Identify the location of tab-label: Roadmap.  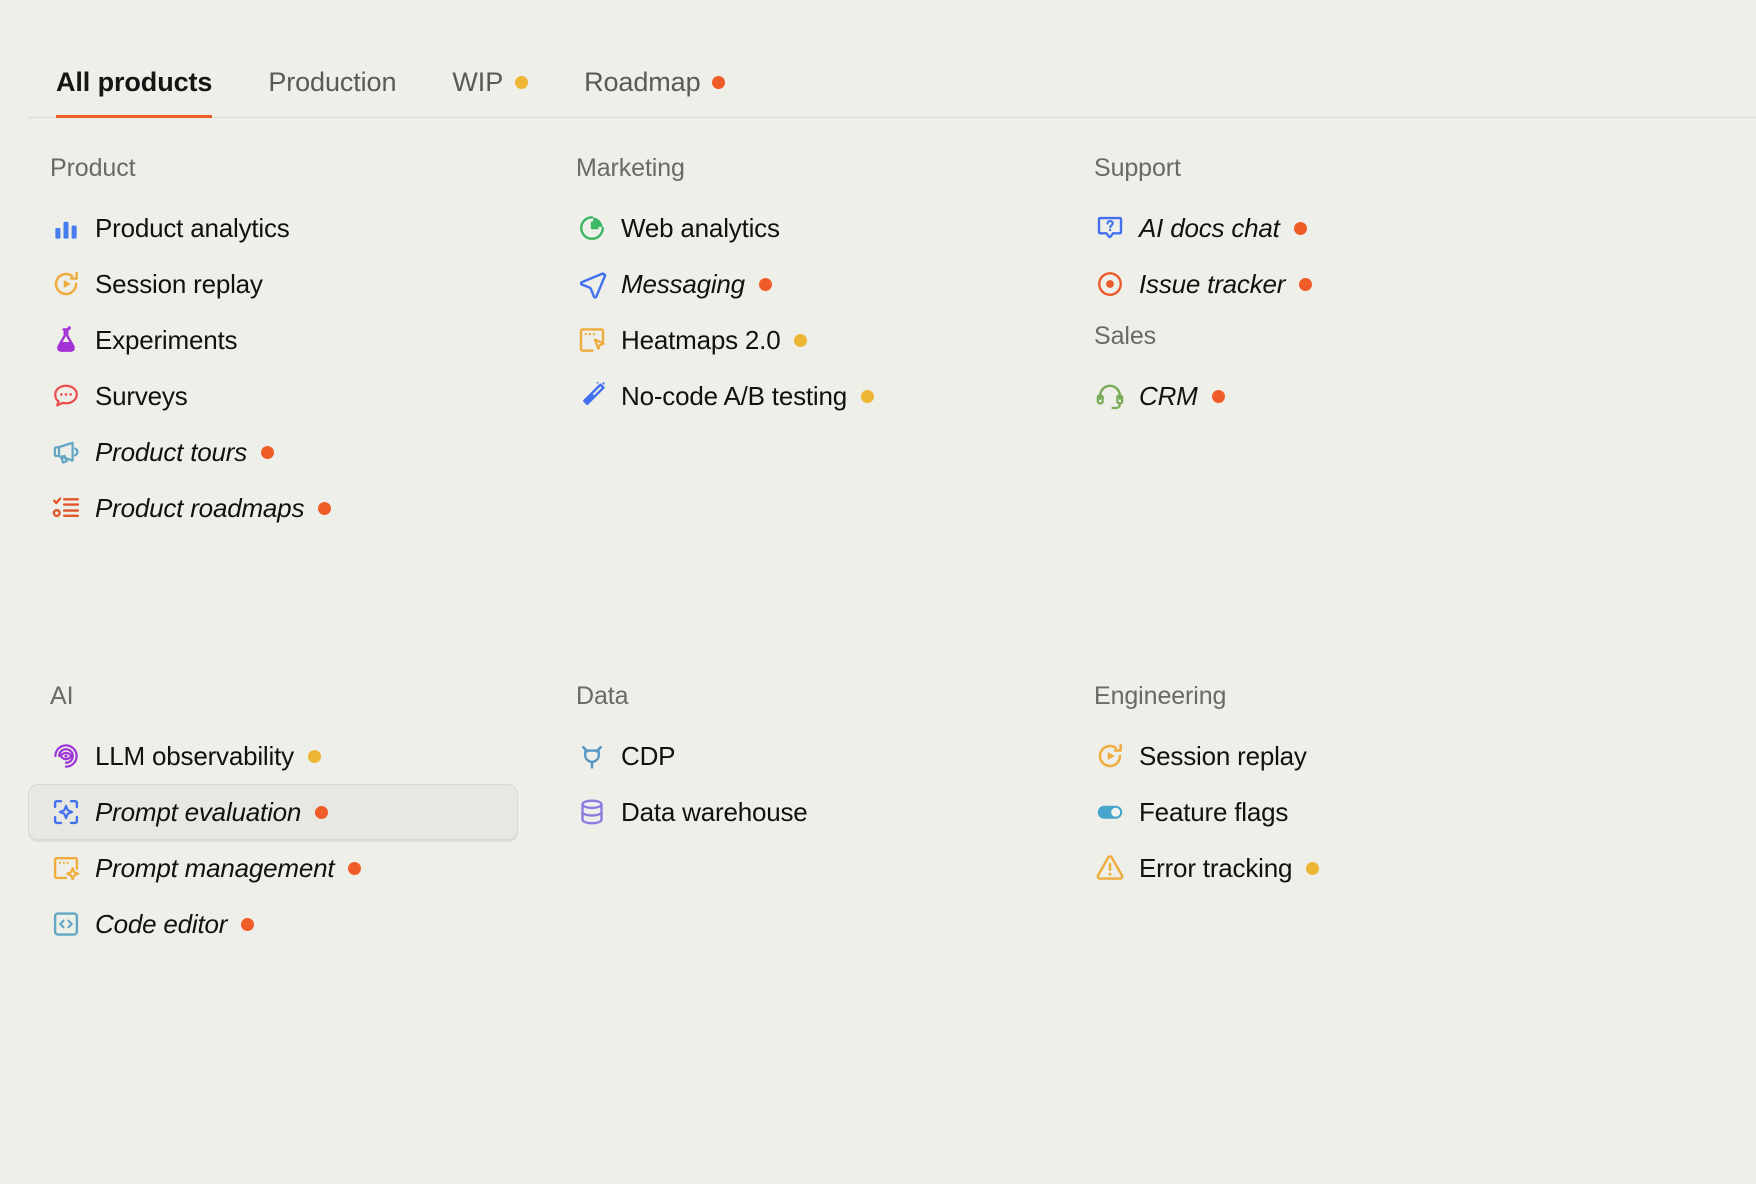
(642, 82).